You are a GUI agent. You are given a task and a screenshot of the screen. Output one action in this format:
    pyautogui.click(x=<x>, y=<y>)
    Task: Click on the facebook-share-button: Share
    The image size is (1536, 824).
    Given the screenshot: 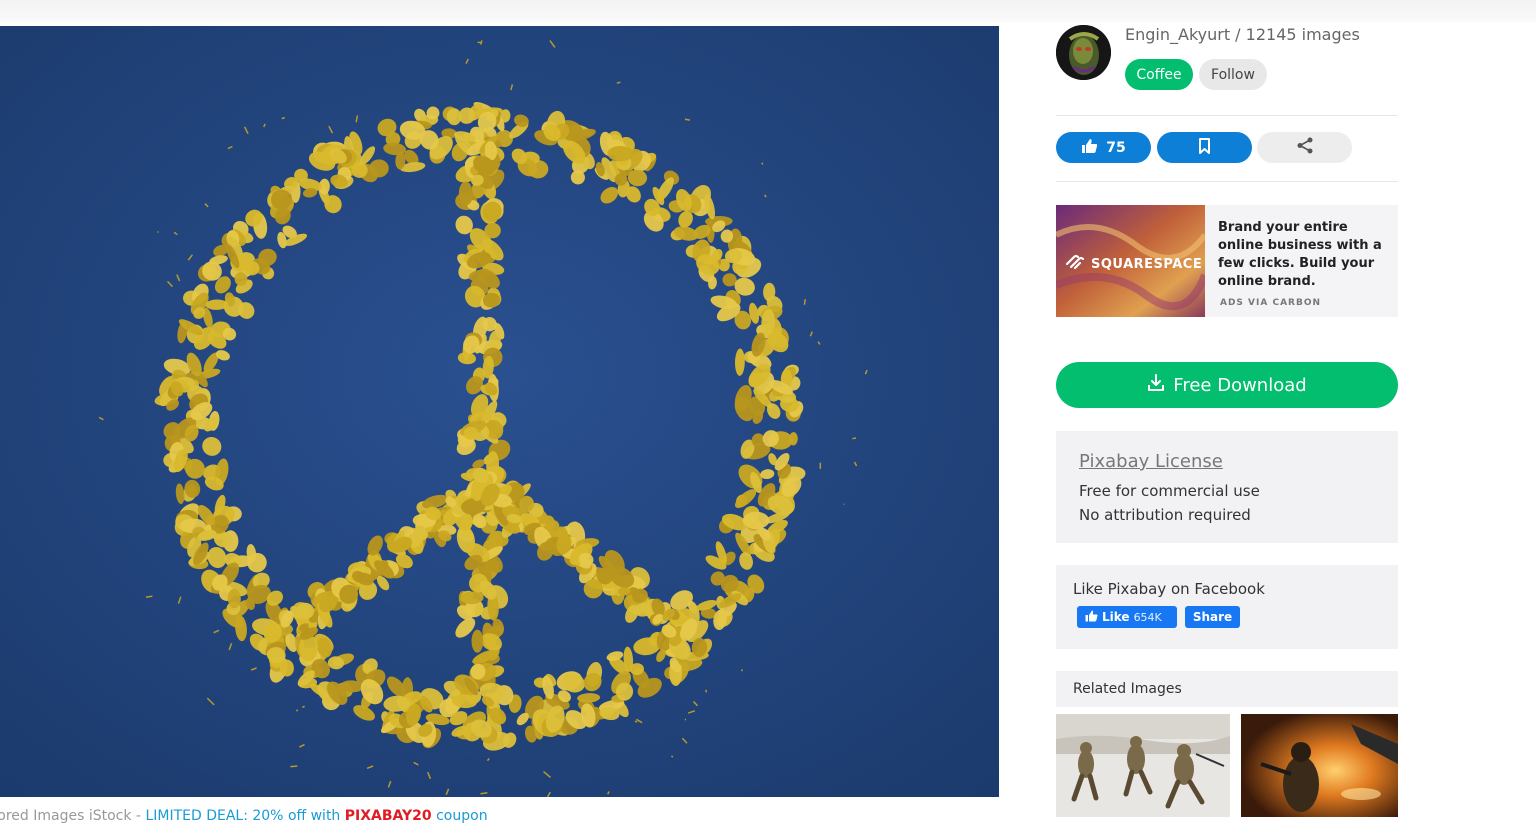 What is the action you would take?
    pyautogui.click(x=1212, y=617)
    